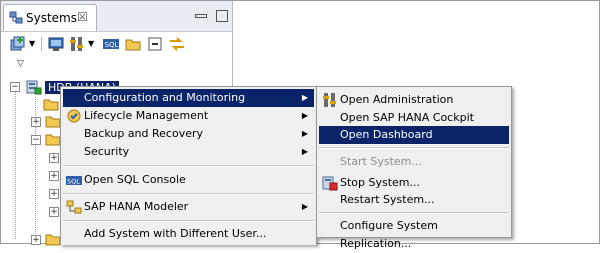 This screenshot has height=253, width=600. I want to click on menu-item-configuration-monitoring: Configuration and Monitoring ▶, so click(188, 98).